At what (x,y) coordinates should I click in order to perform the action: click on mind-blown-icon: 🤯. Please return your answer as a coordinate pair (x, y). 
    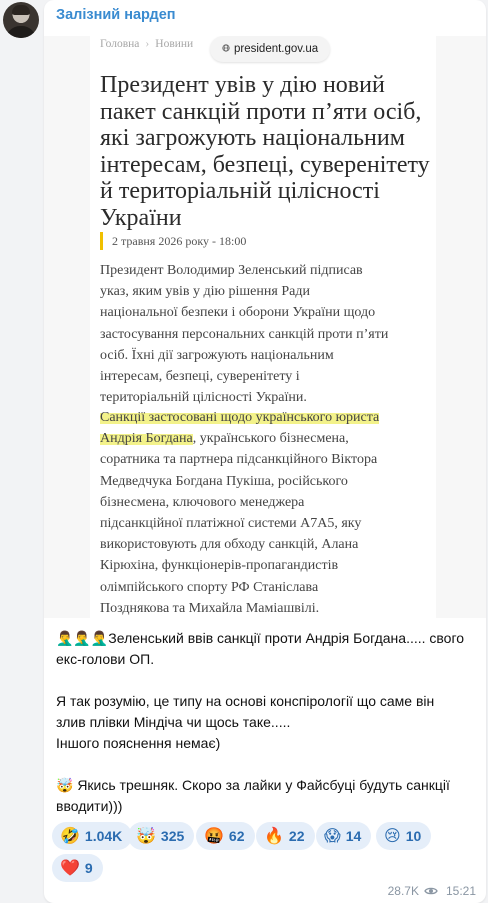
    Looking at the image, I should click on (146, 836).